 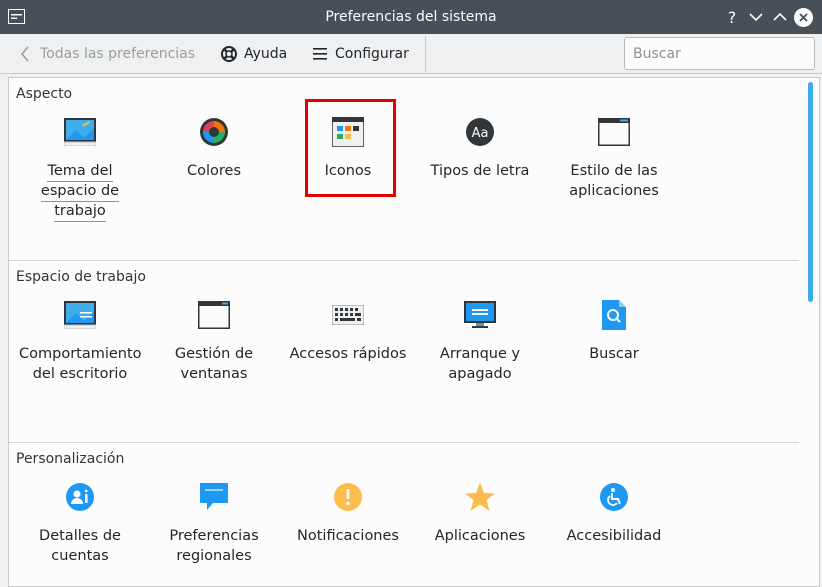 I want to click on question-mark-icon: ?, so click(x=732, y=17).